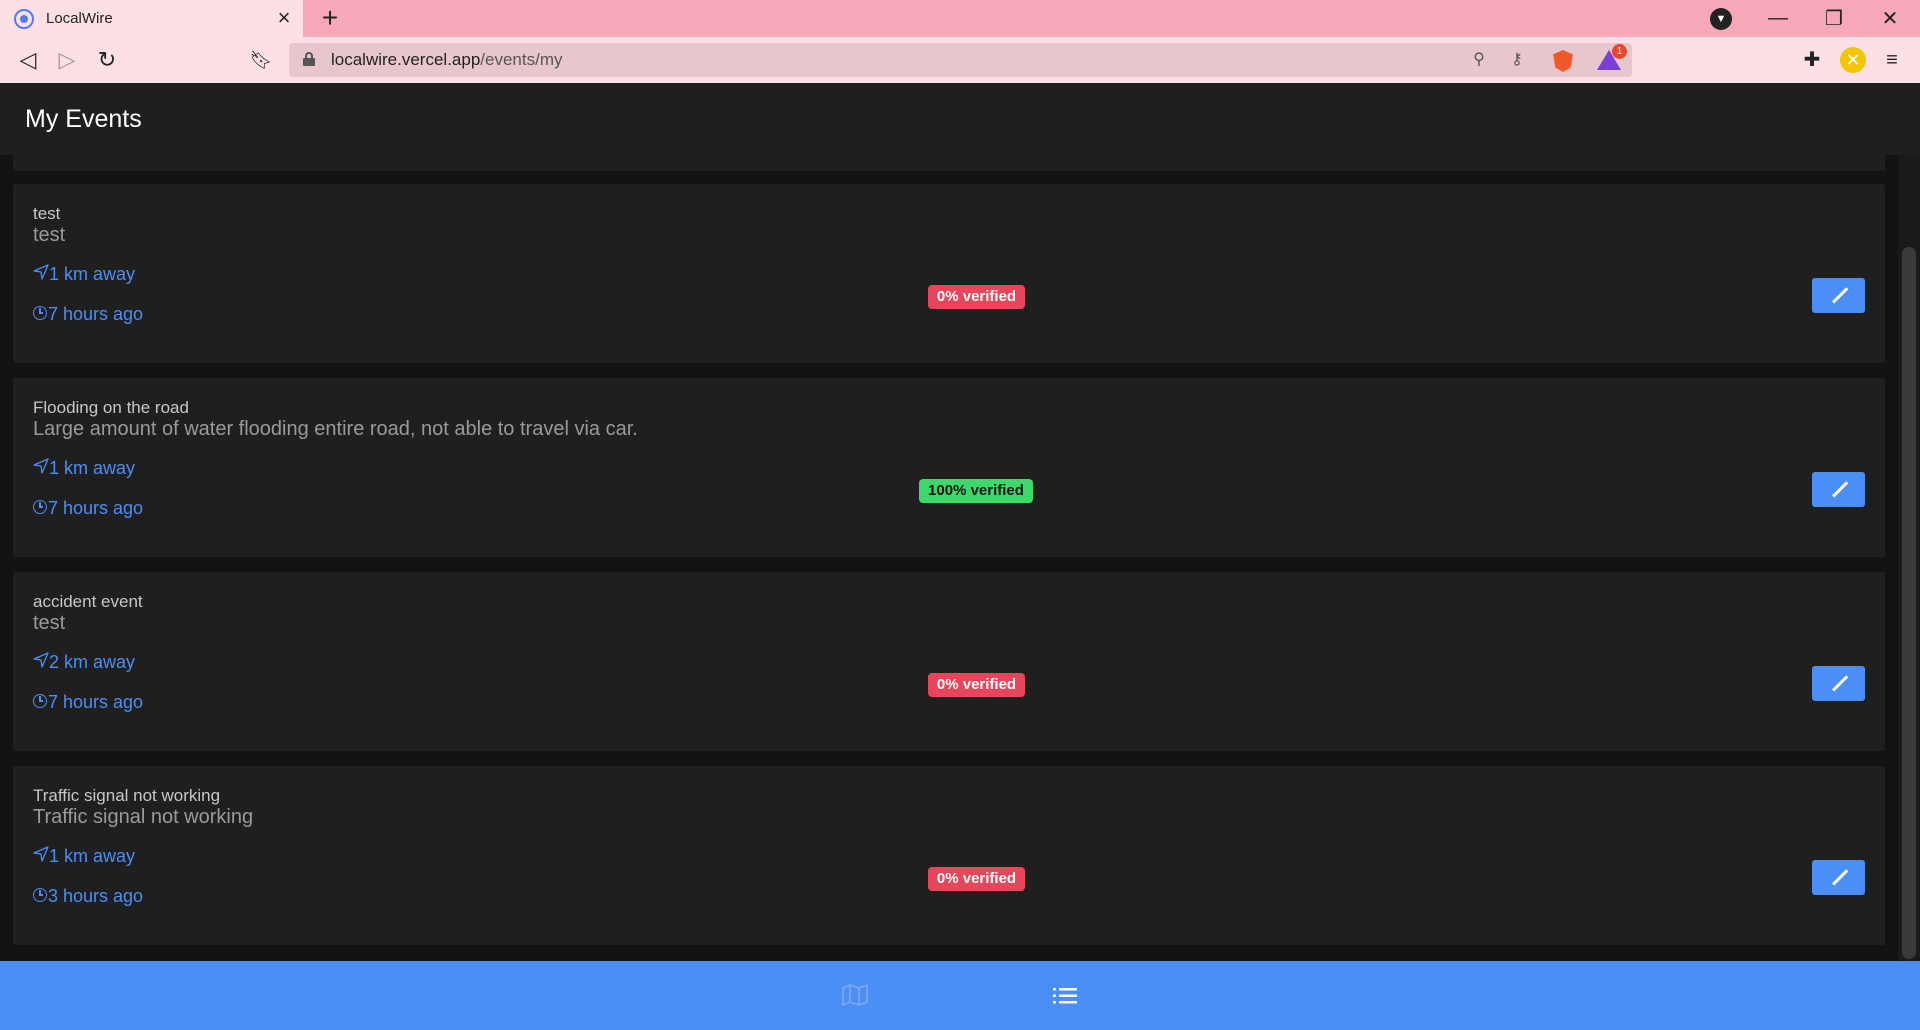 The height and width of the screenshot is (1030, 1920). Describe the element at coordinates (28, 60) in the screenshot. I see `back-button: ◁` at that location.